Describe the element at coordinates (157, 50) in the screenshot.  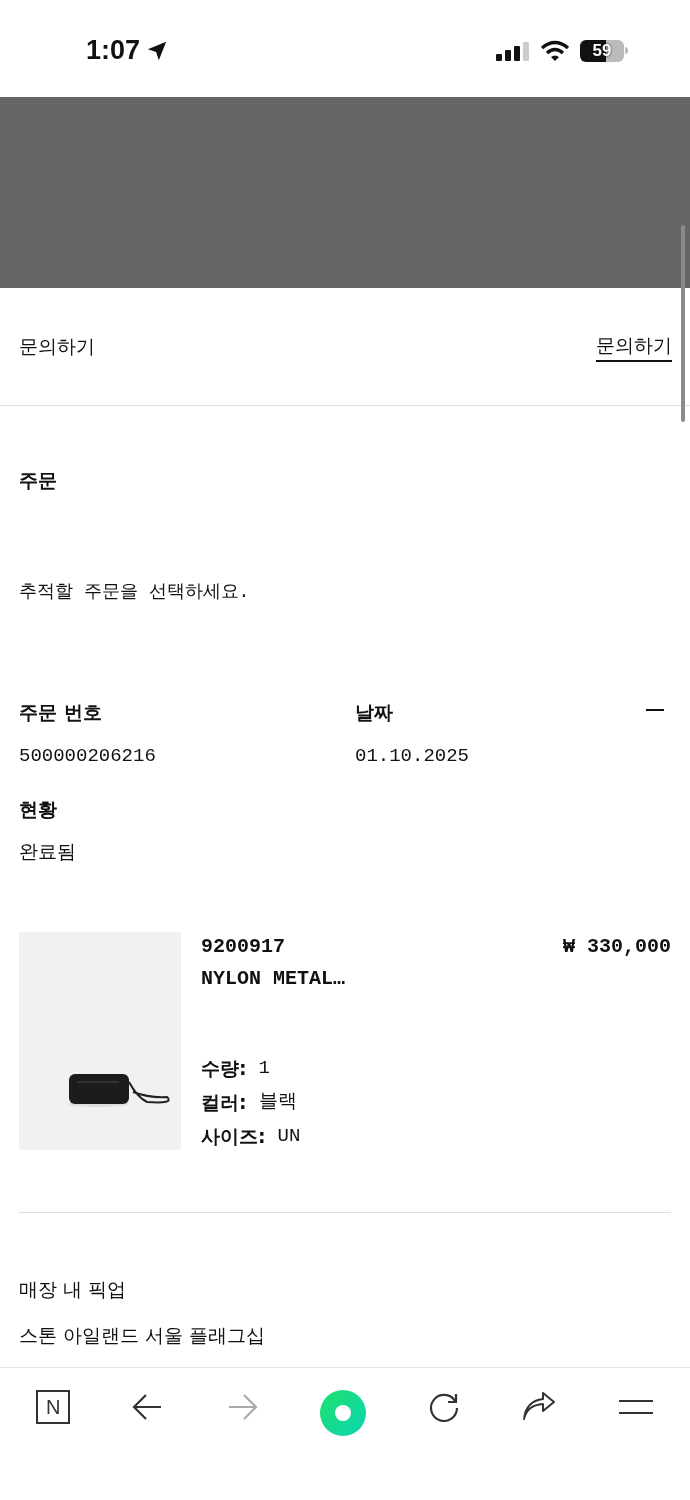
I see `location-arrow-icon` at that location.